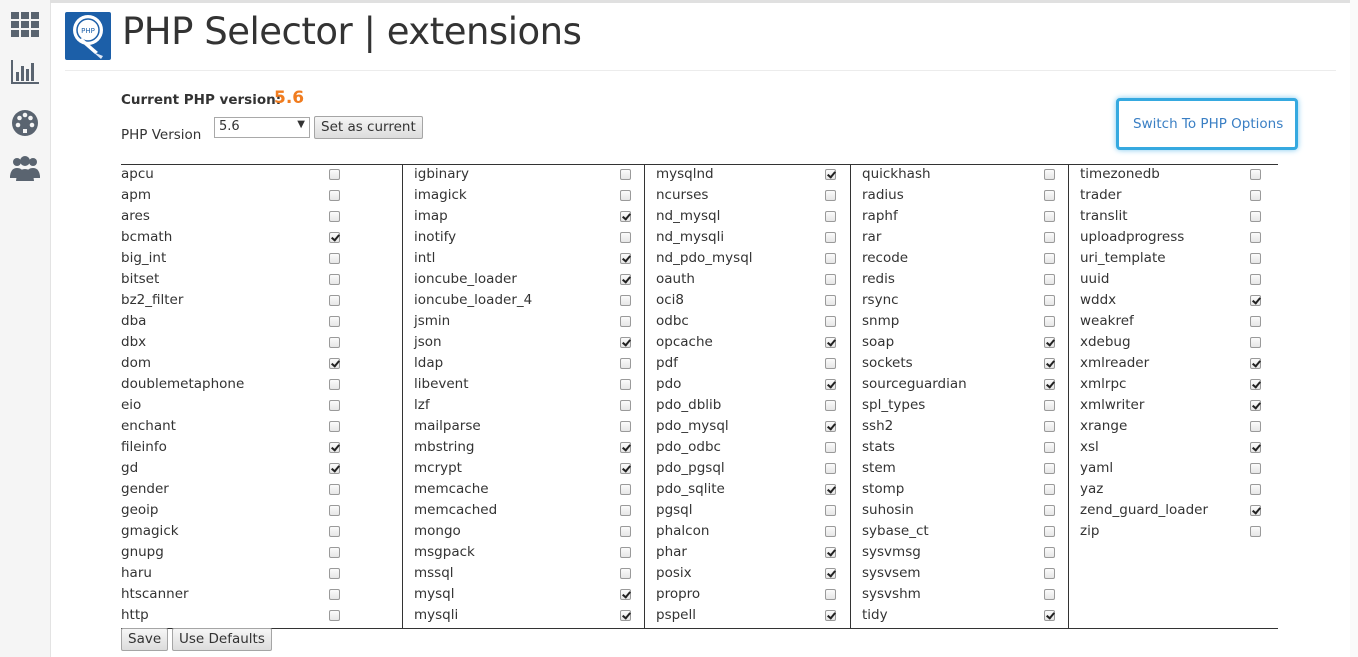  I want to click on apps-grid-icon, so click(25, 24).